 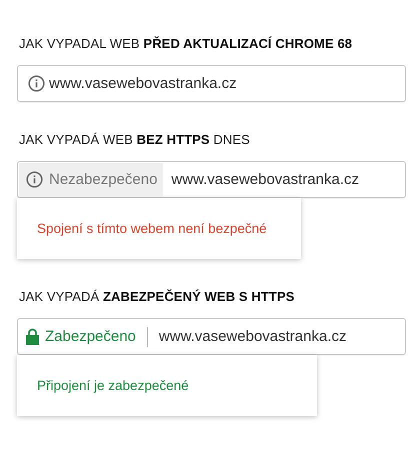 What do you see at coordinates (167, 385) in the screenshot?
I see `connection-popup: Připojení je zabezpečené` at bounding box center [167, 385].